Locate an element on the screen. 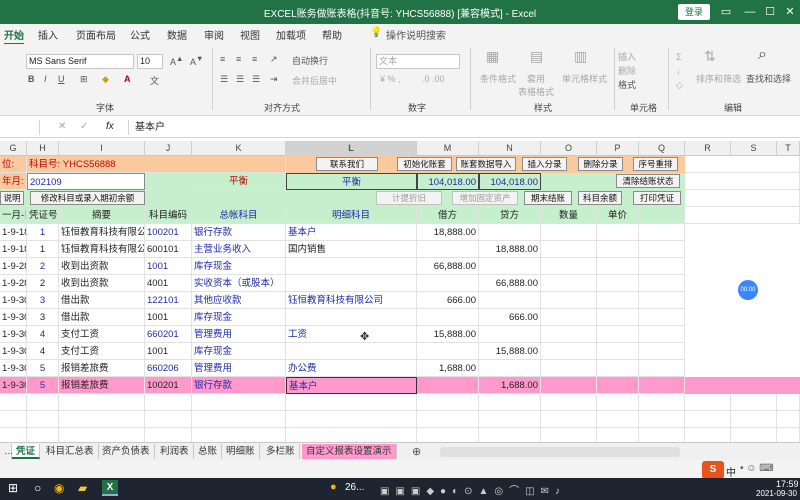  float-timer-badge: 00:00 is located at coordinates (748, 290).